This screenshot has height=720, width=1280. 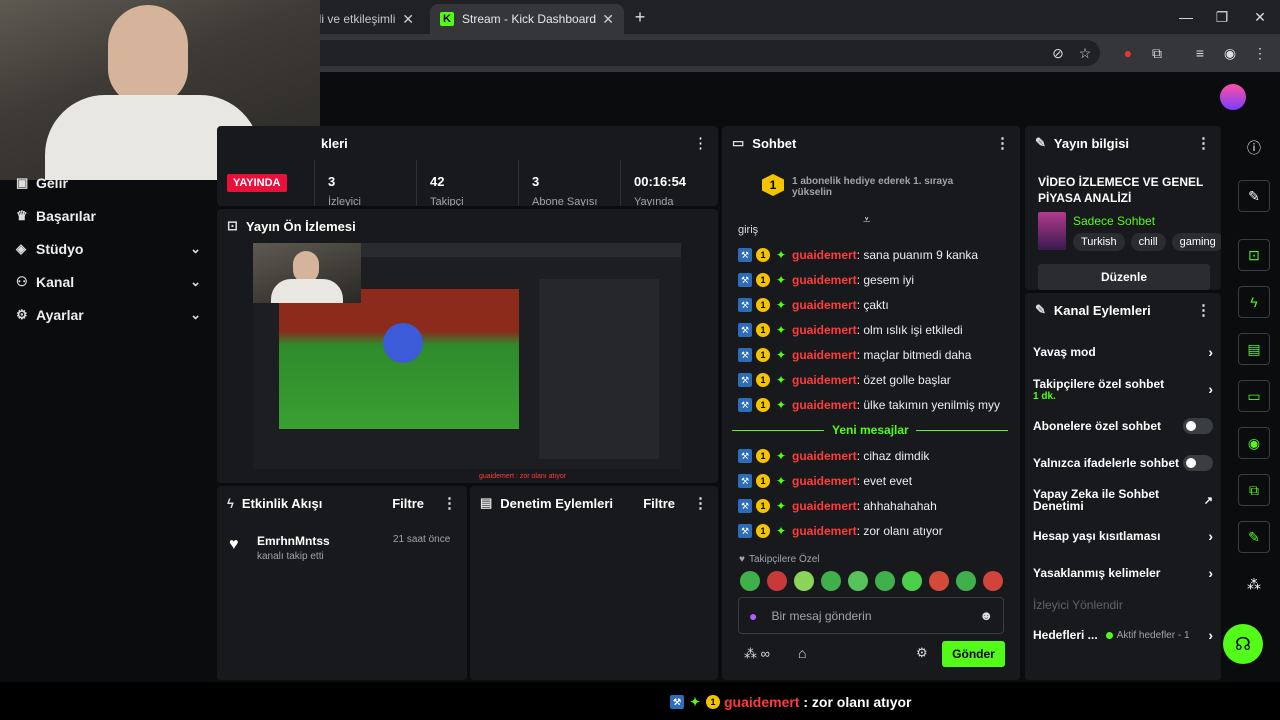 What do you see at coordinates (745, 355) in the screenshot?
I see `moderator-badge-icon: ⚒` at bounding box center [745, 355].